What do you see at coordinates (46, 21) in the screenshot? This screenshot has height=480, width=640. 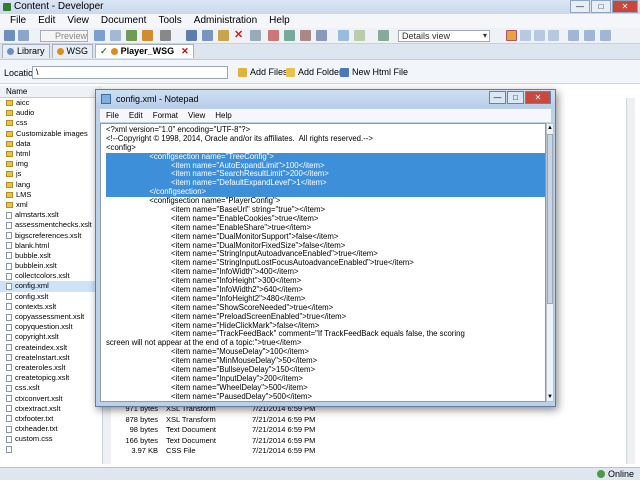 I see `menu-edit: Edit` at bounding box center [46, 21].